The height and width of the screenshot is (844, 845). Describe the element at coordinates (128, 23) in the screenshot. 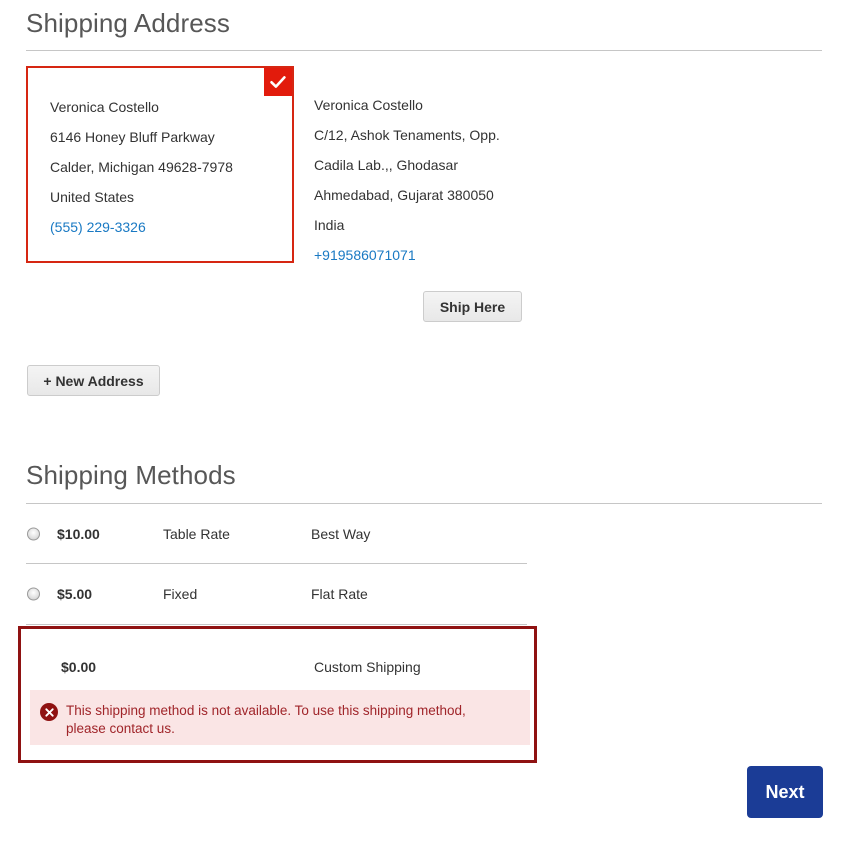

I see `page-title-shipping-address: Shipping Address` at that location.